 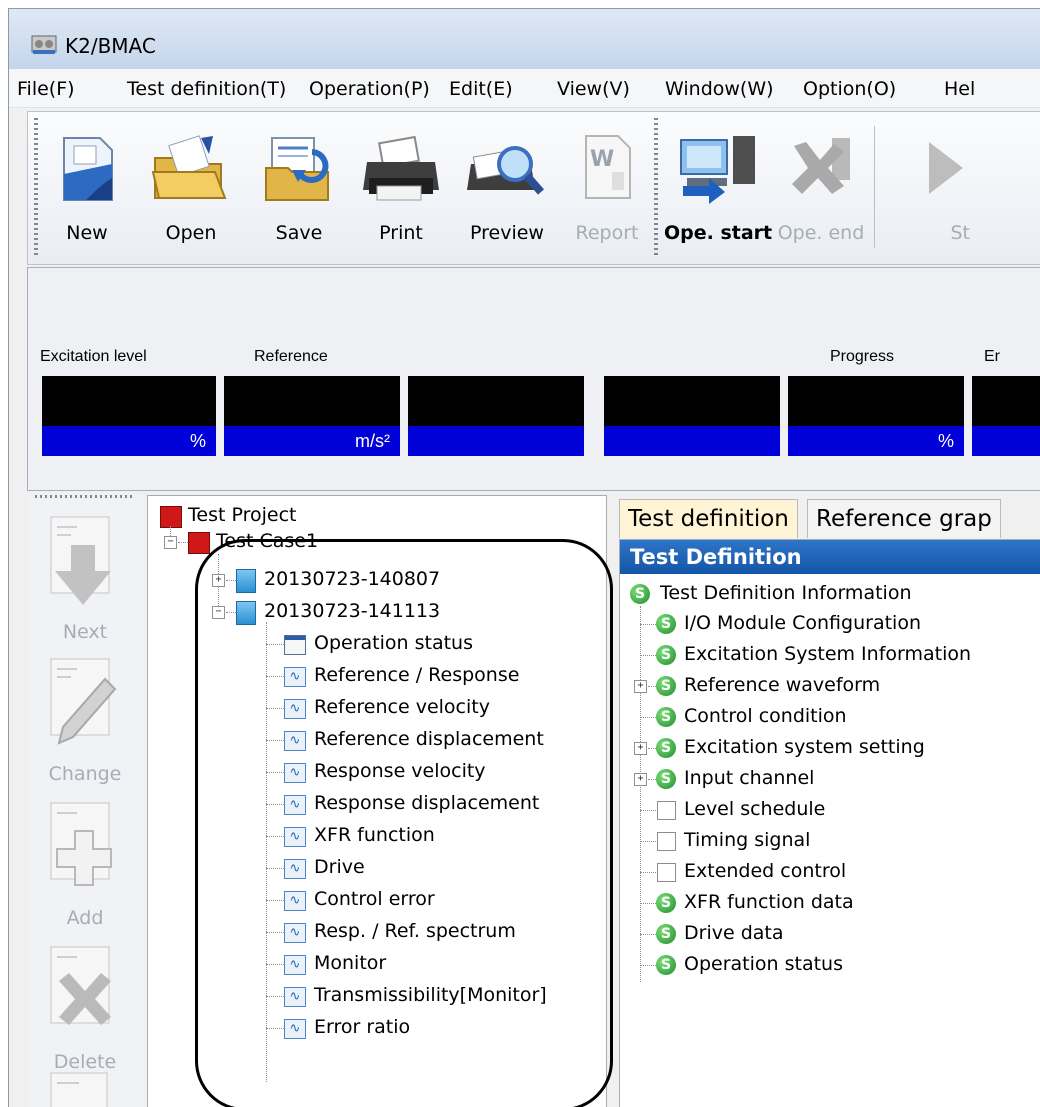 I want to click on report-button: W Report, so click(x=607, y=187).